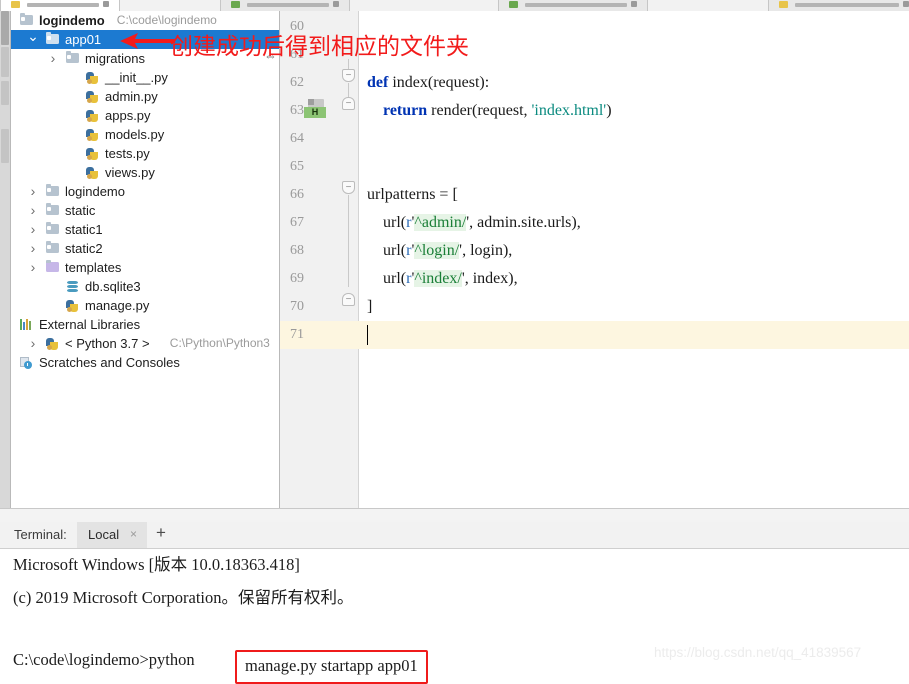 The height and width of the screenshot is (684, 909). What do you see at coordinates (145, 210) in the screenshot?
I see `tree-item-static: › static` at bounding box center [145, 210].